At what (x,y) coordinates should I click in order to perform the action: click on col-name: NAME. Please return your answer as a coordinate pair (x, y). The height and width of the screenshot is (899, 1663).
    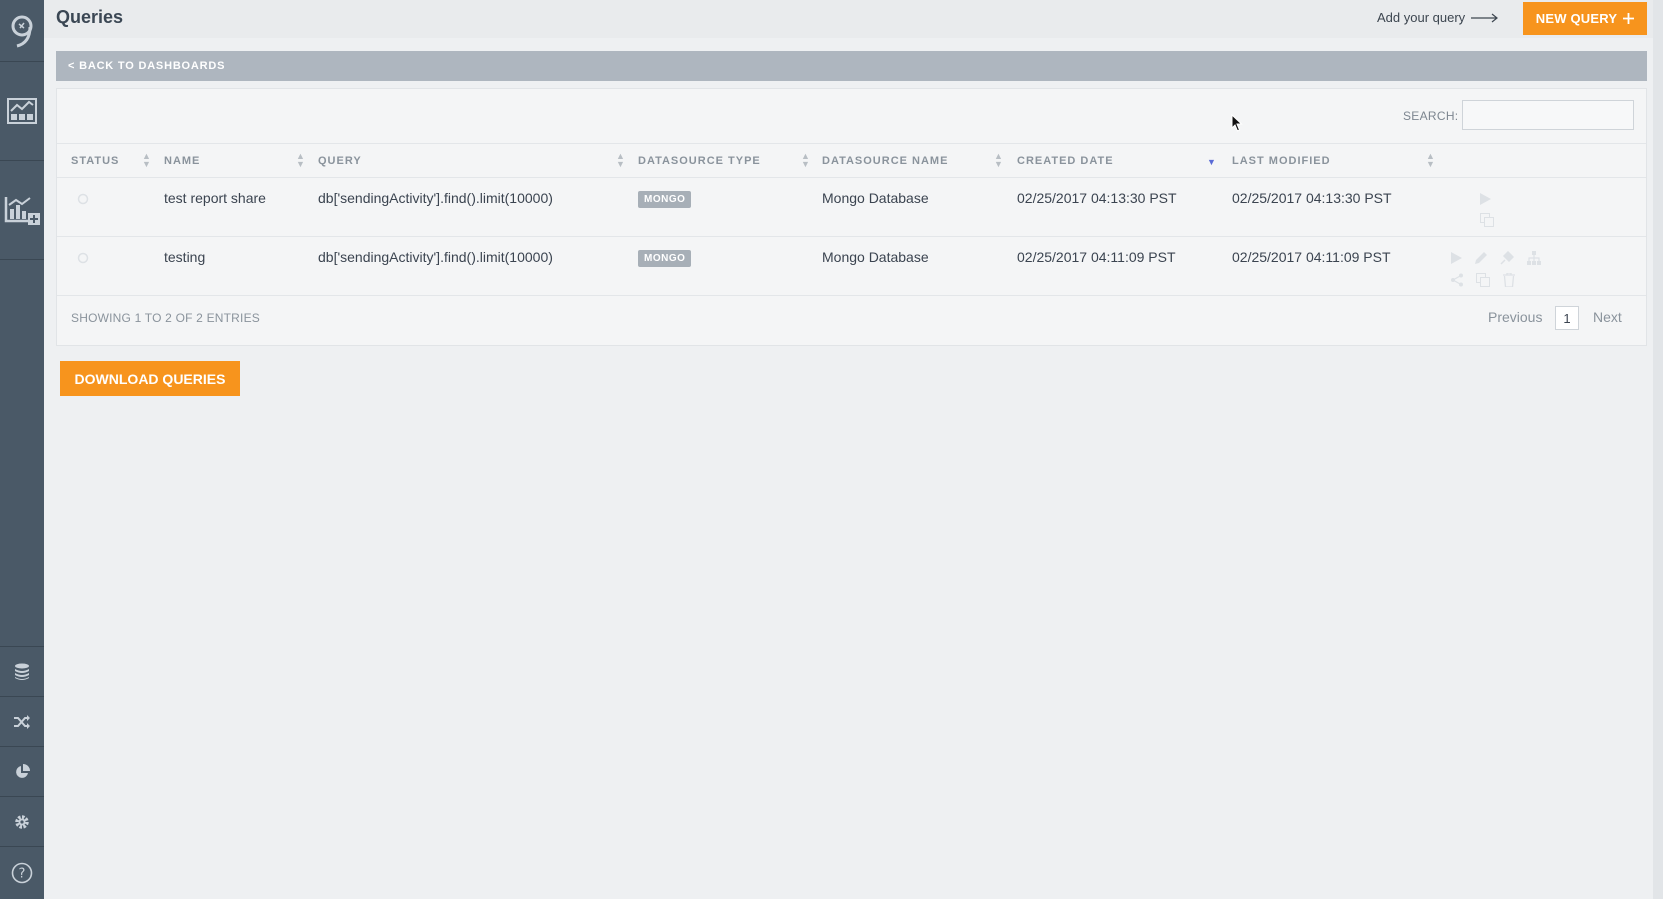
    Looking at the image, I should click on (182, 161).